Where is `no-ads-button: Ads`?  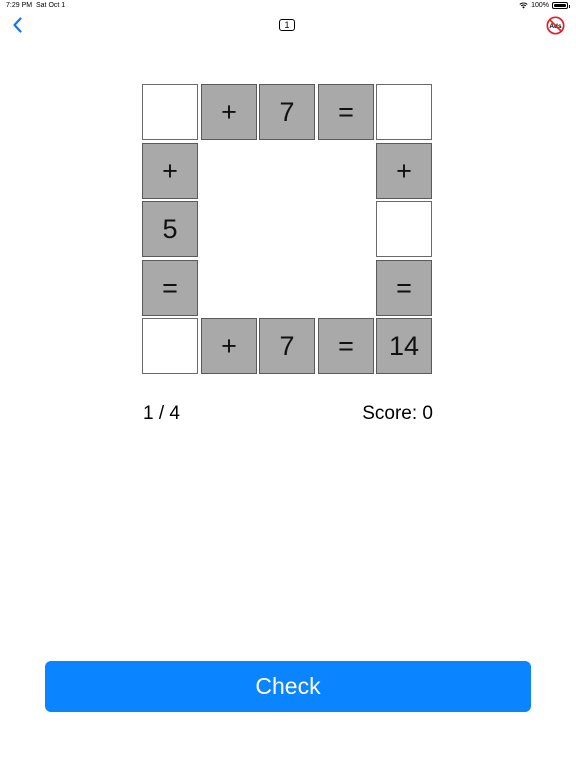
no-ads-button: Ads is located at coordinates (555, 25).